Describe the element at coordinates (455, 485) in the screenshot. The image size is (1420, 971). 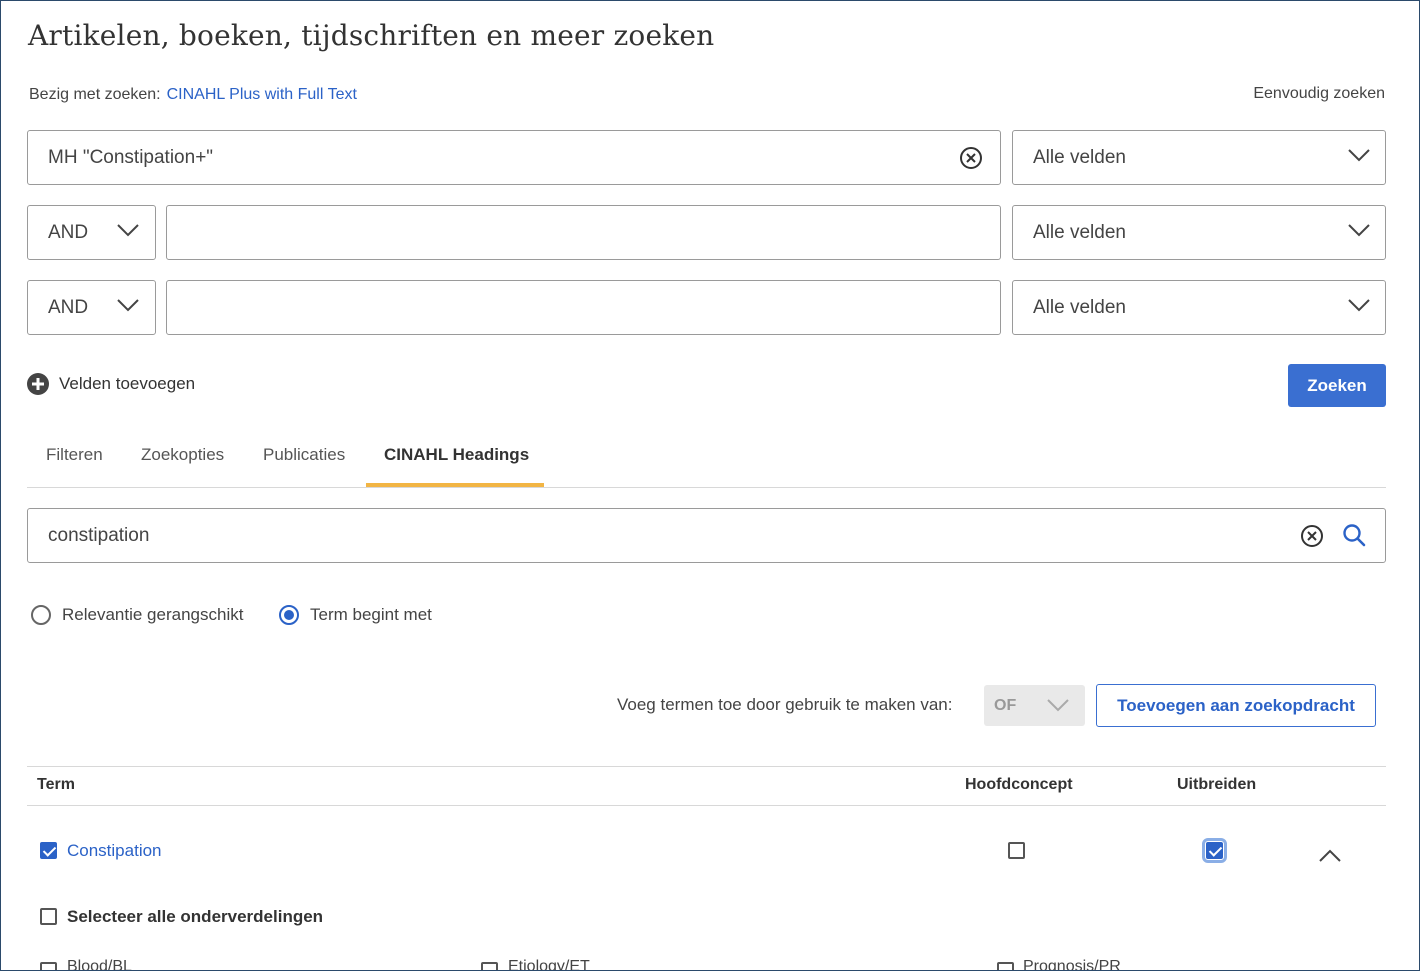
I see `active-tab-indicator` at that location.